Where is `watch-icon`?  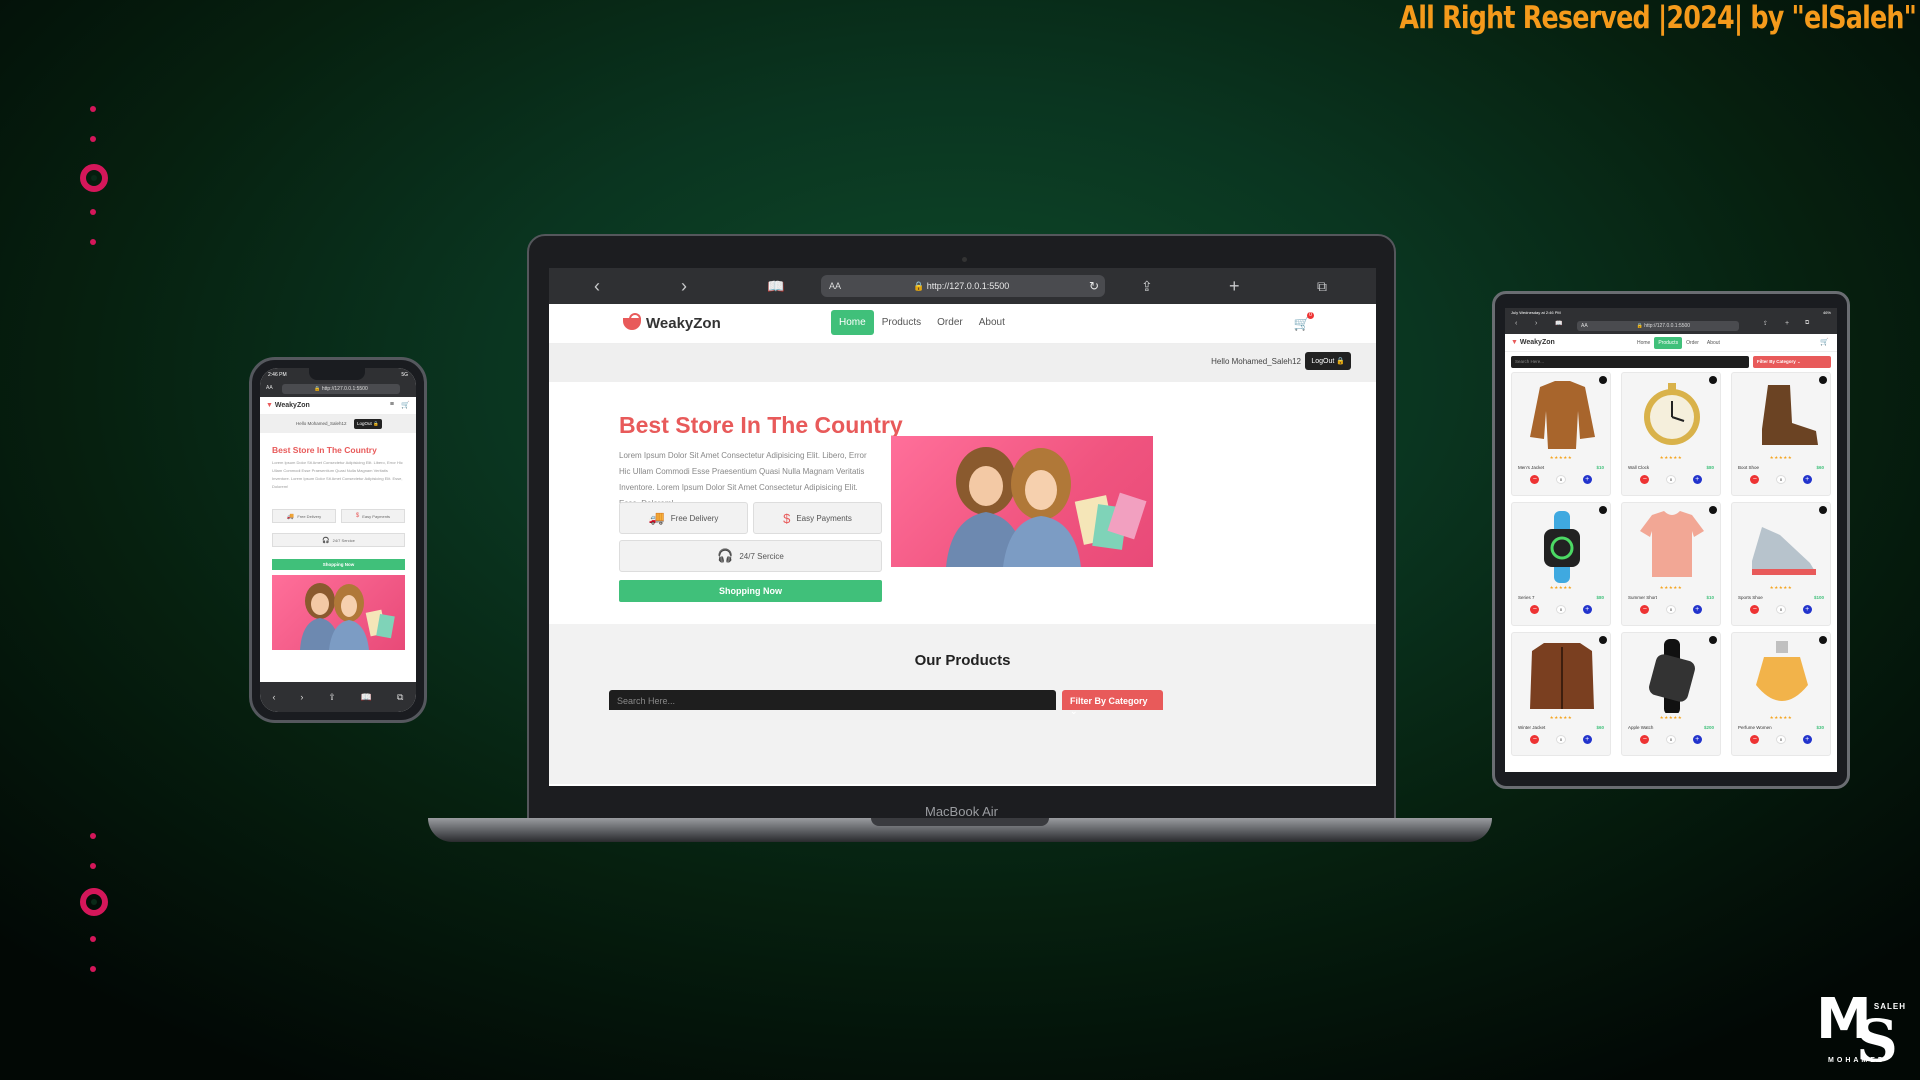
watch-icon is located at coordinates (1562, 545).